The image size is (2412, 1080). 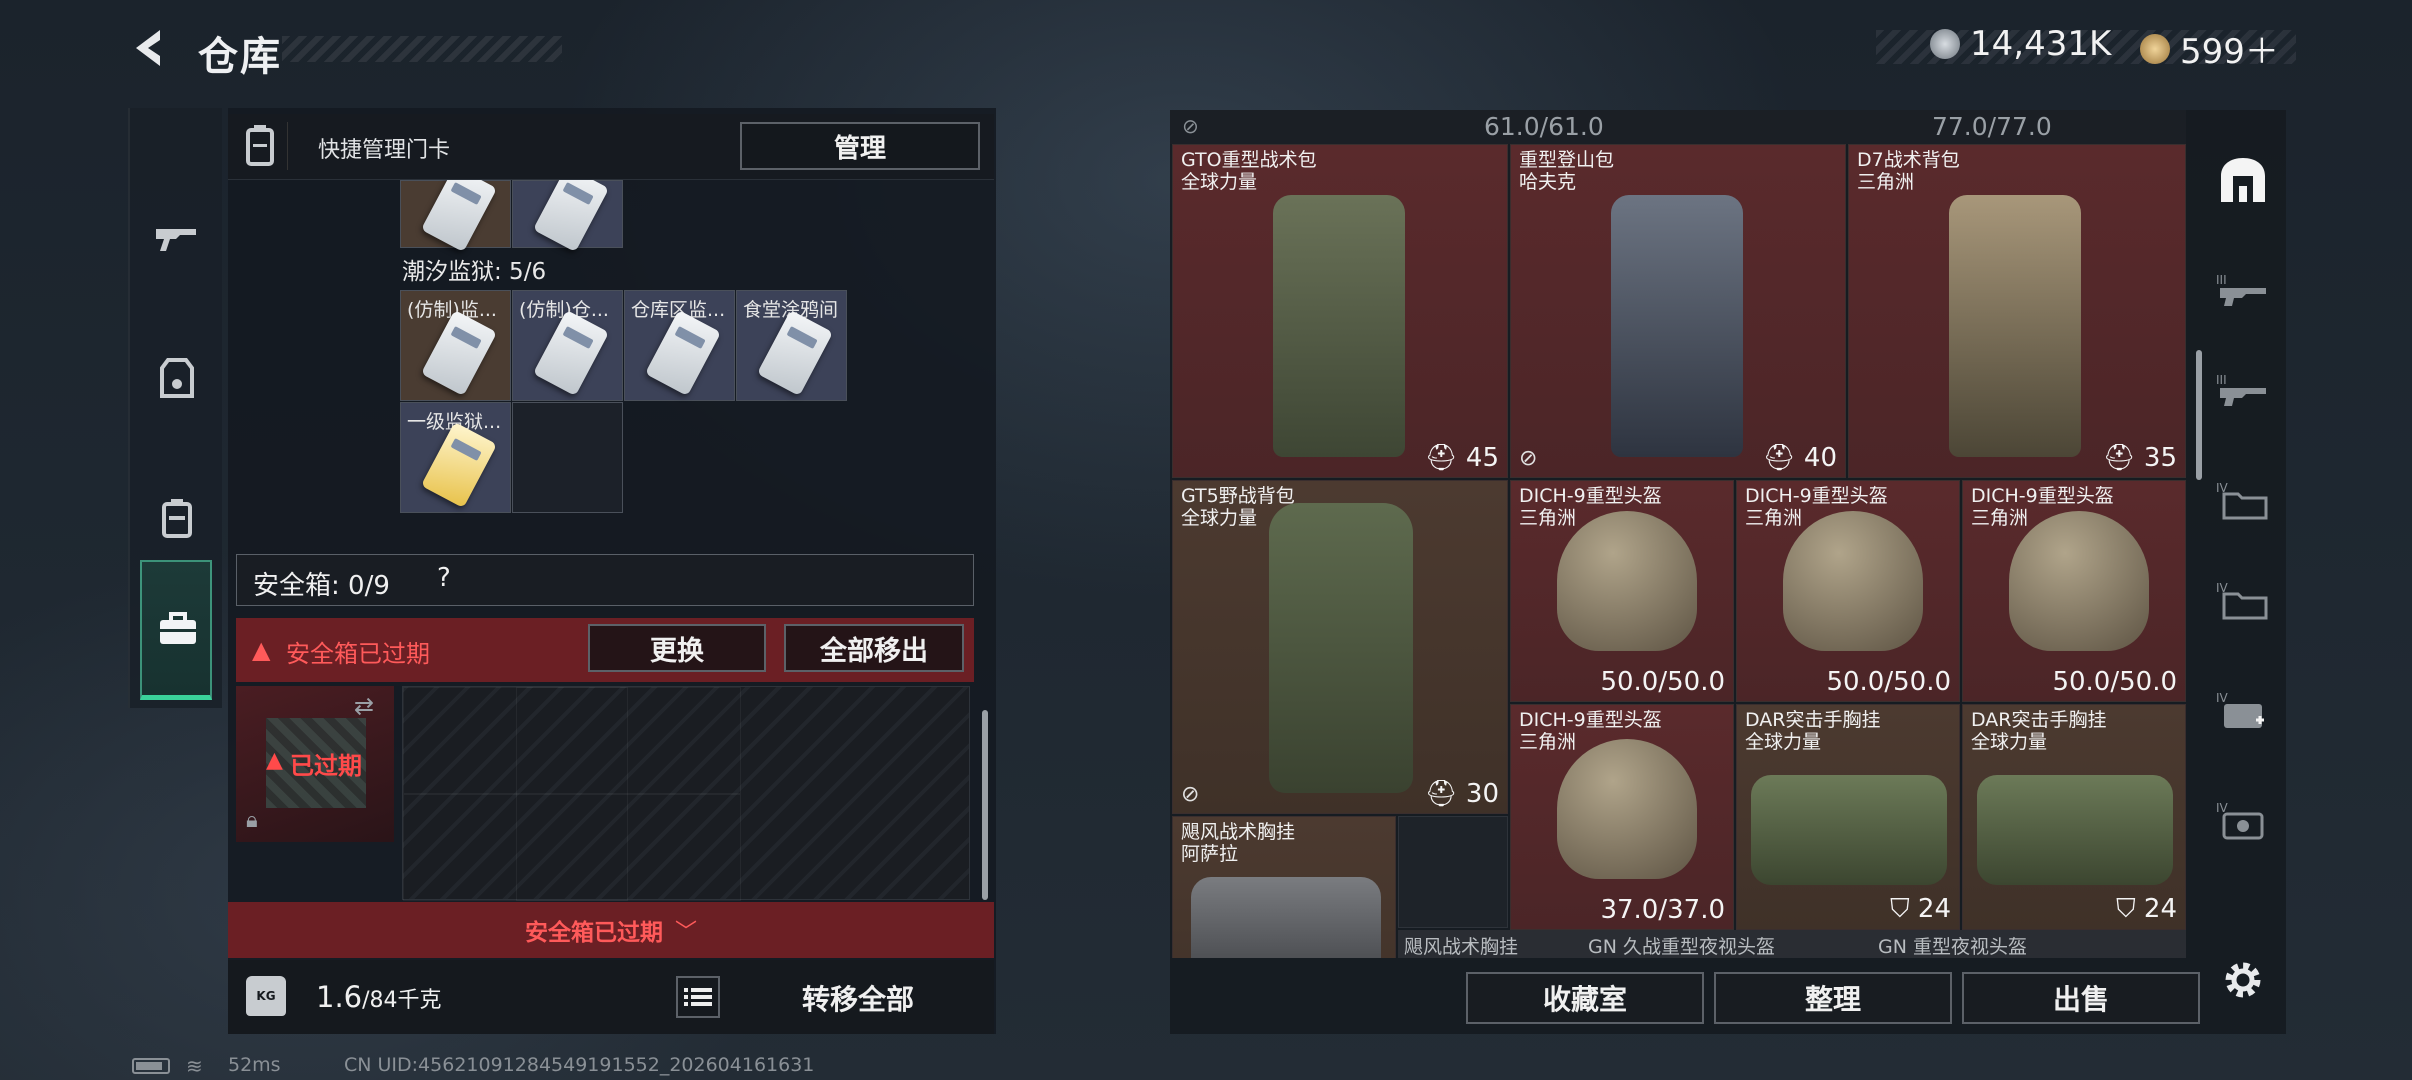 I want to click on list-icon, so click(x=698, y=997).